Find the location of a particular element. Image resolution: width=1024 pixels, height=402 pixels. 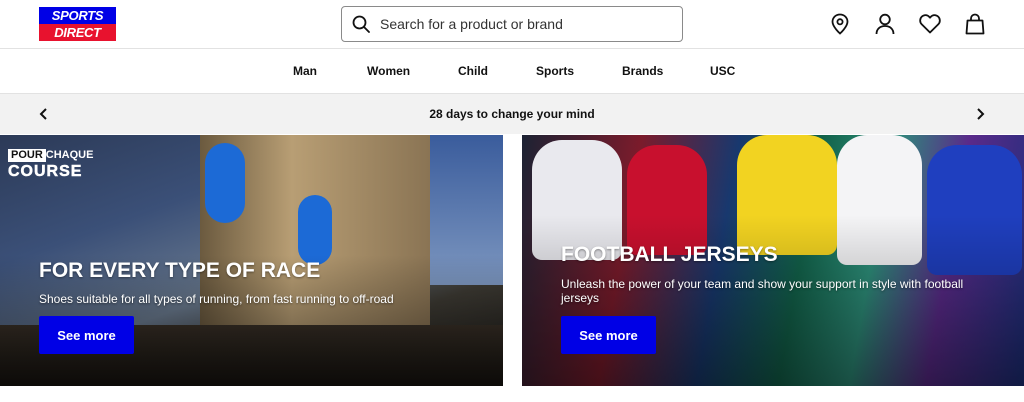

nav-item-women: Women is located at coordinates (388, 71).